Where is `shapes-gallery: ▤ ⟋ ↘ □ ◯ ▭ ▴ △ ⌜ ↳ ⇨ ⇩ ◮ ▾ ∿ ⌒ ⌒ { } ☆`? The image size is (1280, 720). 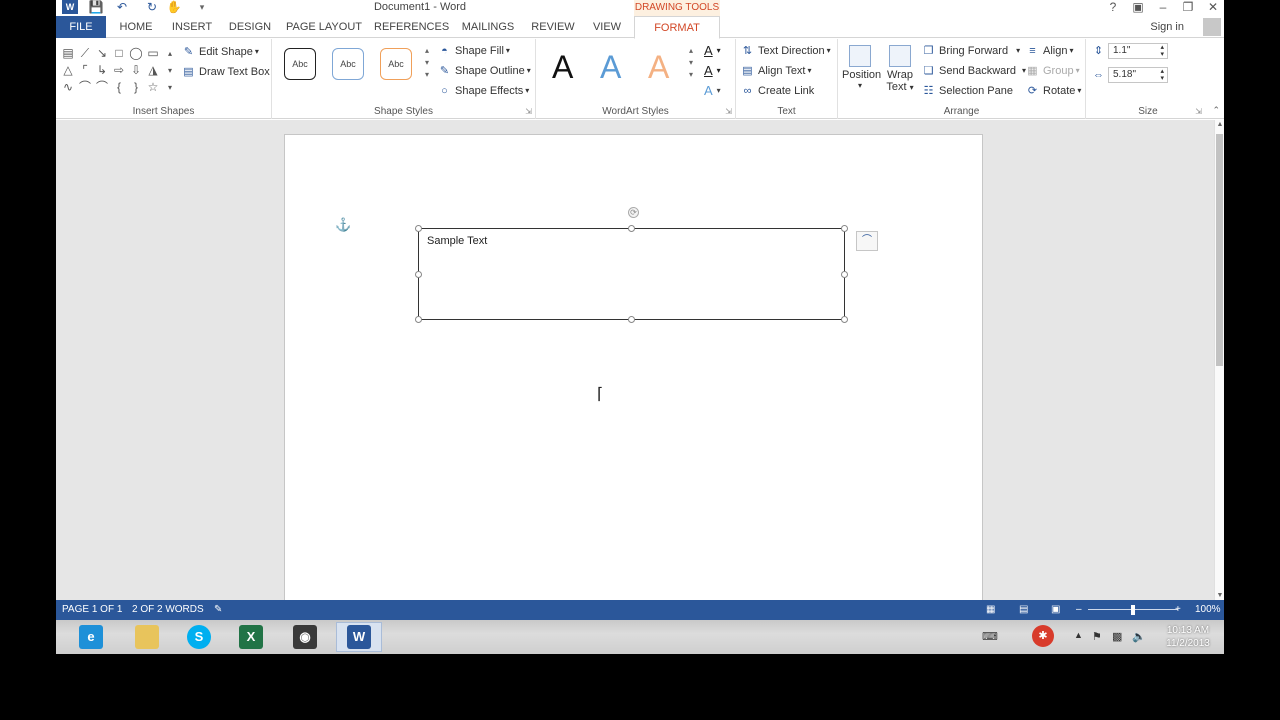 shapes-gallery: ▤ ⟋ ↘ □ ◯ ▭ ▴ △ ⌜ ↳ ⇨ ⇩ ◮ ▾ ∿ ⌒ ⌒ { } ☆ is located at coordinates (119, 71).